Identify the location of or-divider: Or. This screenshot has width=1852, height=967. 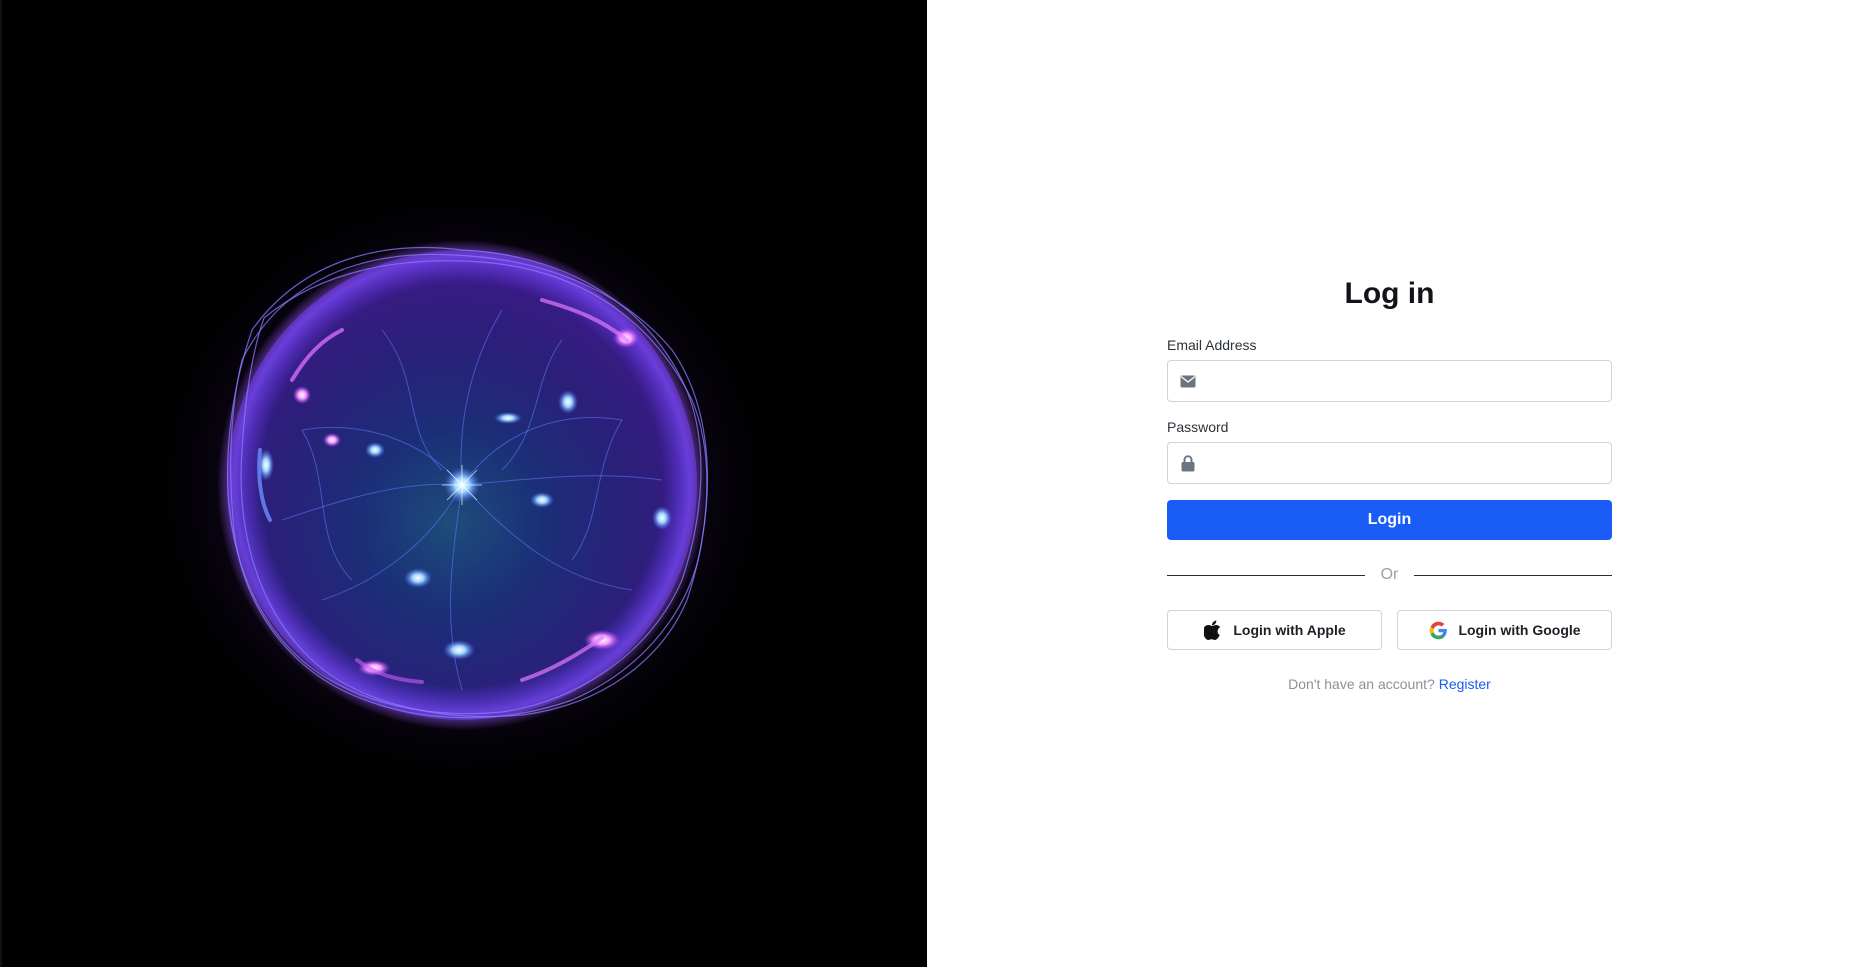
(1389, 575).